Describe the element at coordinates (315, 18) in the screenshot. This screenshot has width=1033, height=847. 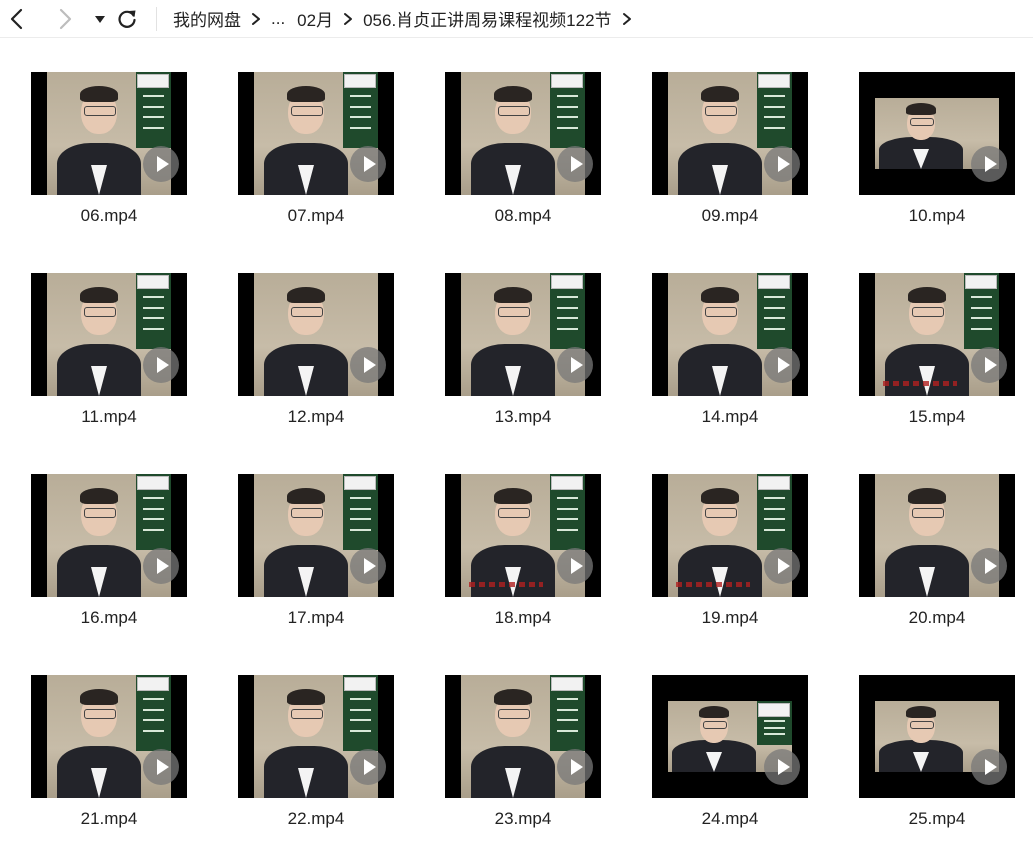
I see `breadcrumb-item-month: 02月` at that location.